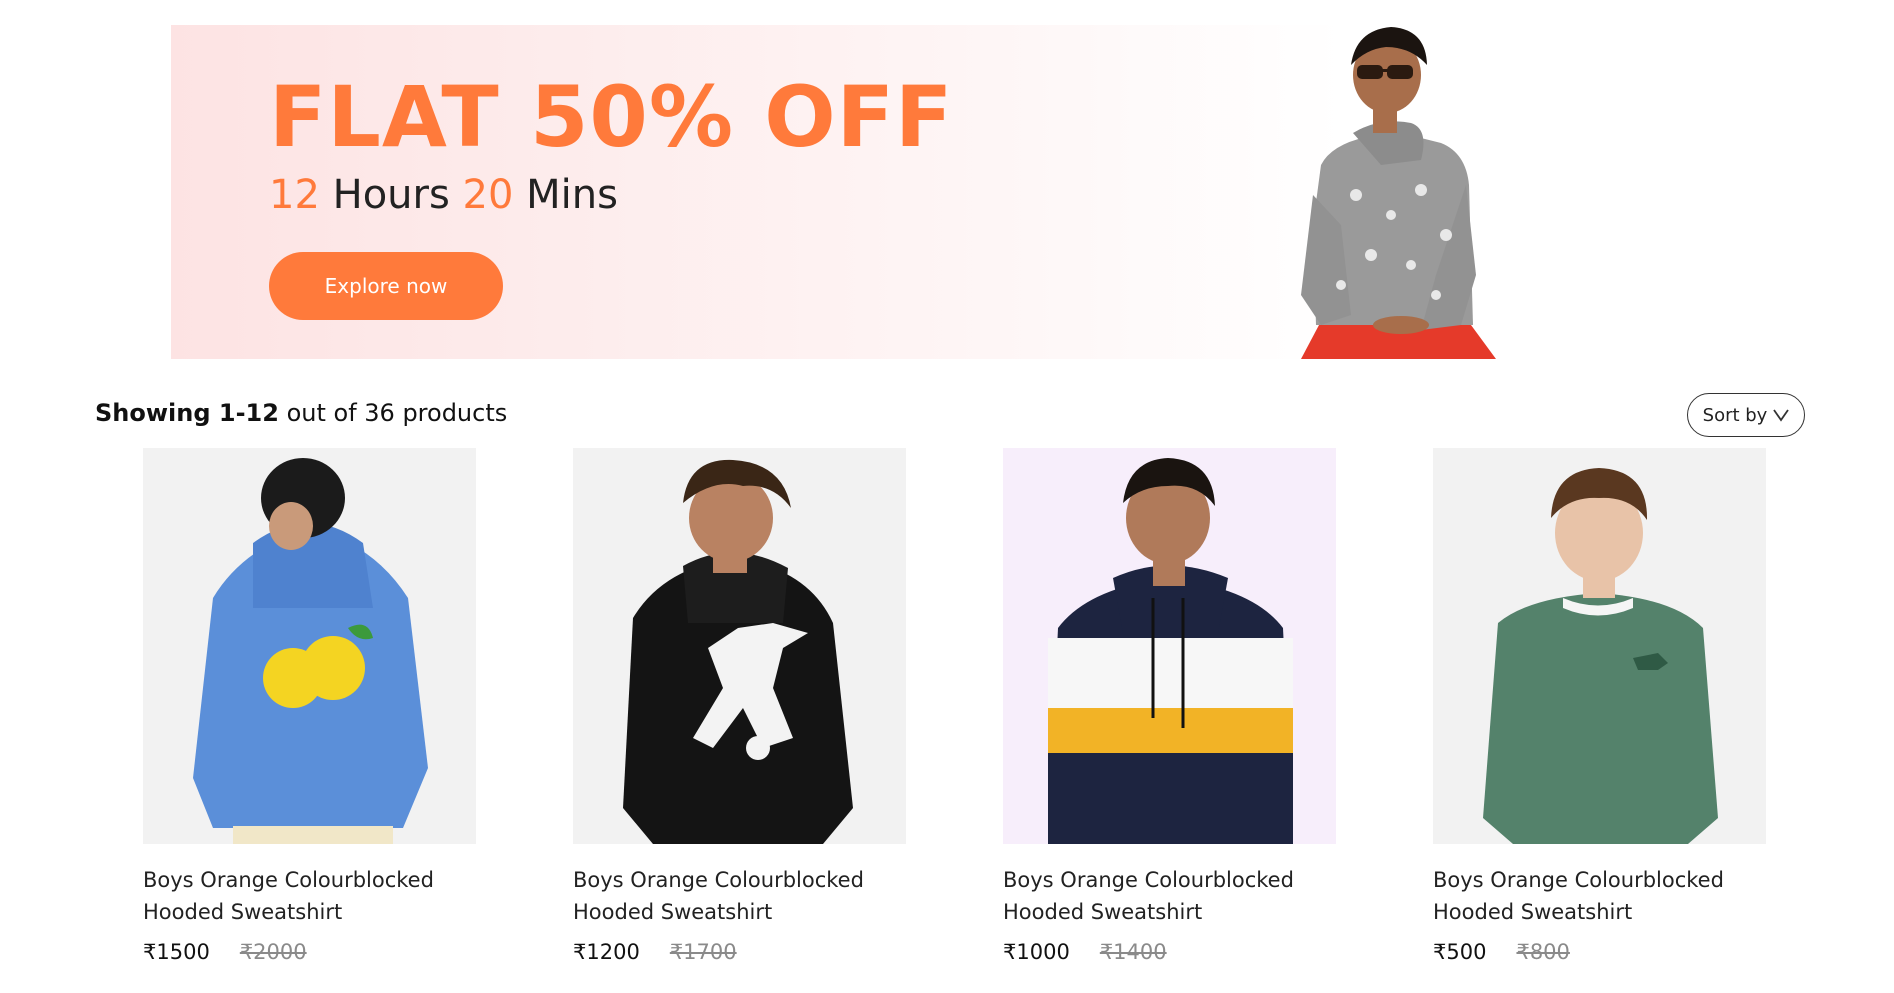 The height and width of the screenshot is (993, 1894). Describe the element at coordinates (1543, 952) in the screenshot. I see `product-original-price: ₹800` at that location.